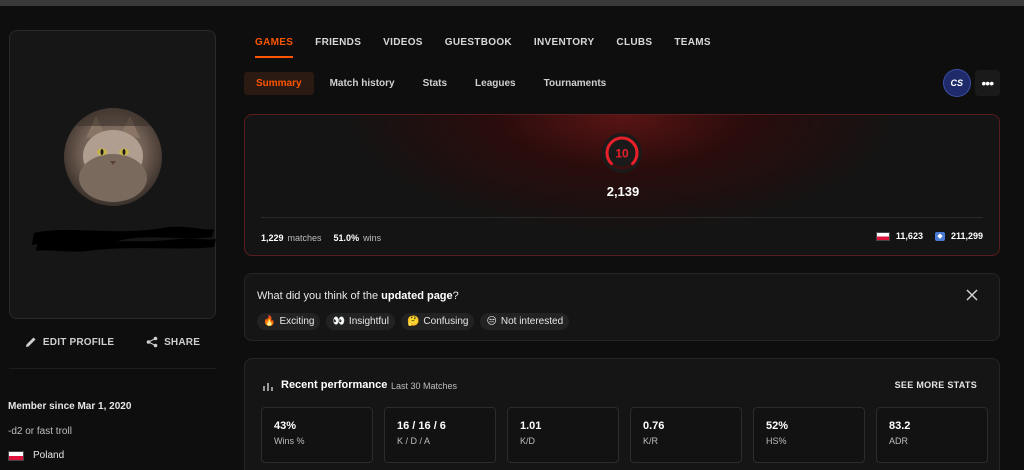  I want to click on share-label: SHARE, so click(182, 342).